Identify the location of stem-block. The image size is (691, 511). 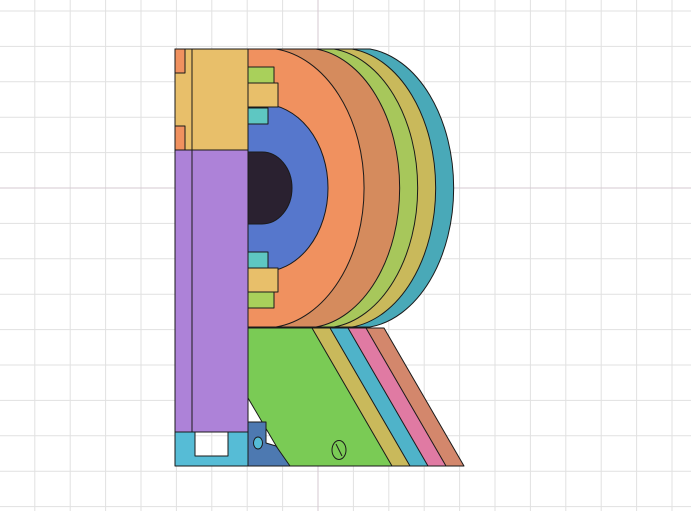
(211, 291).